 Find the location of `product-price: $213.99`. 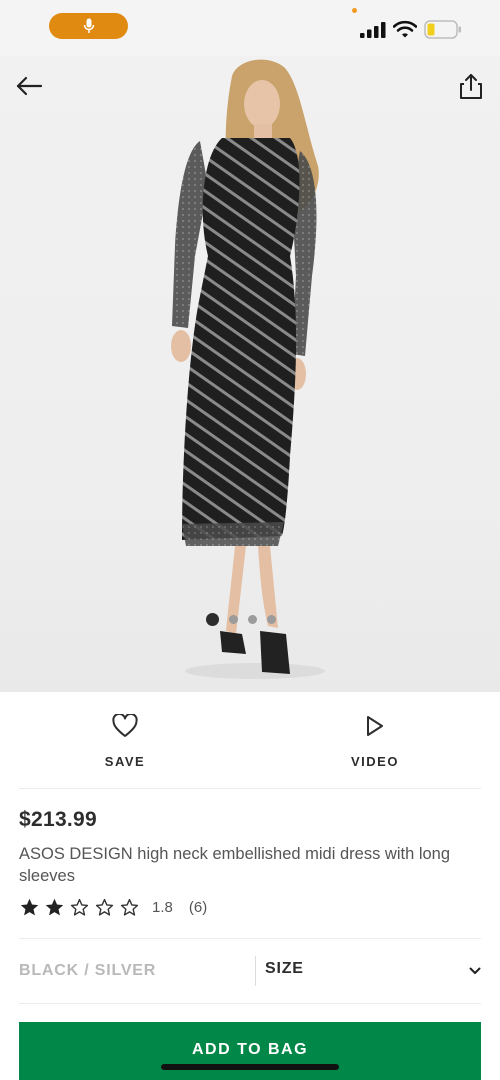

product-price: $213.99 is located at coordinates (58, 819).